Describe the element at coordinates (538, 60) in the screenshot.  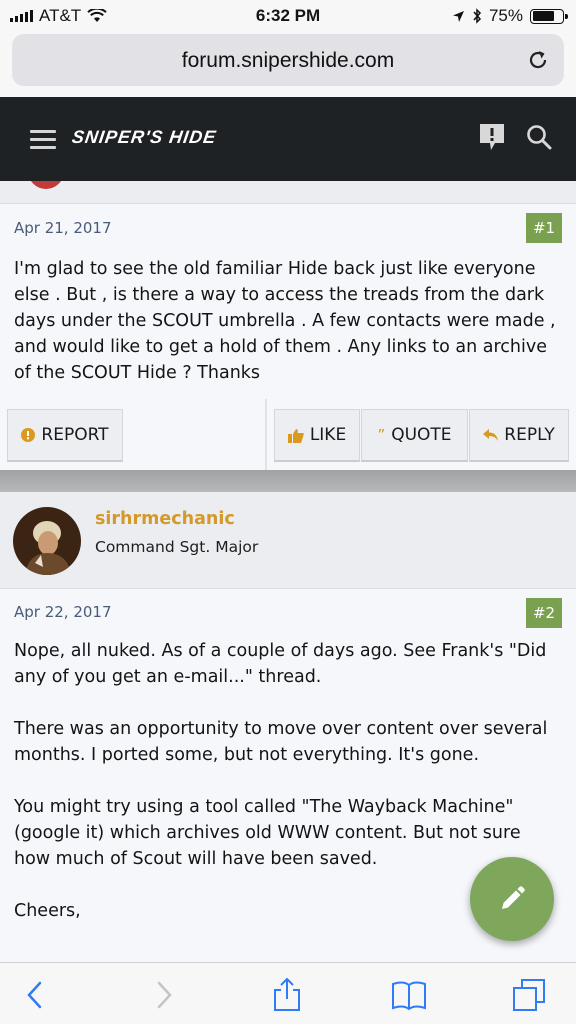
I see `reload-icon` at that location.